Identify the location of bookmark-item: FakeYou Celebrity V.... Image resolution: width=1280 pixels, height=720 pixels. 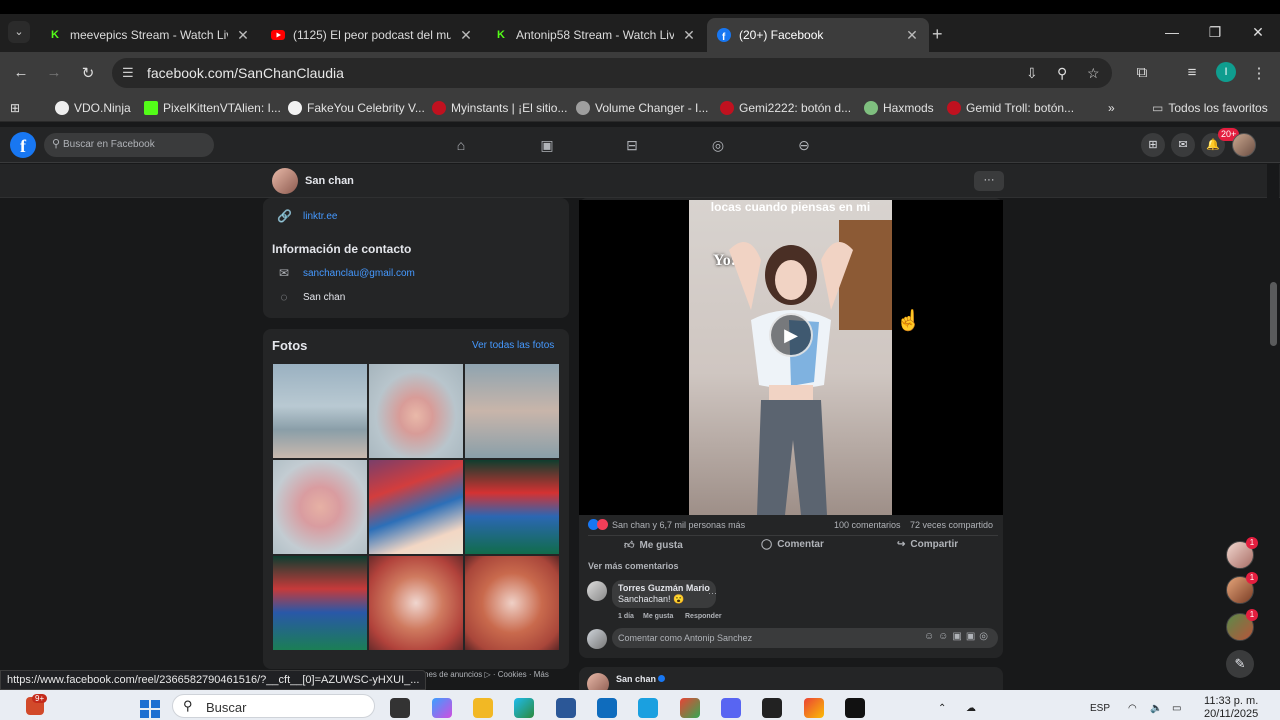
(356, 108).